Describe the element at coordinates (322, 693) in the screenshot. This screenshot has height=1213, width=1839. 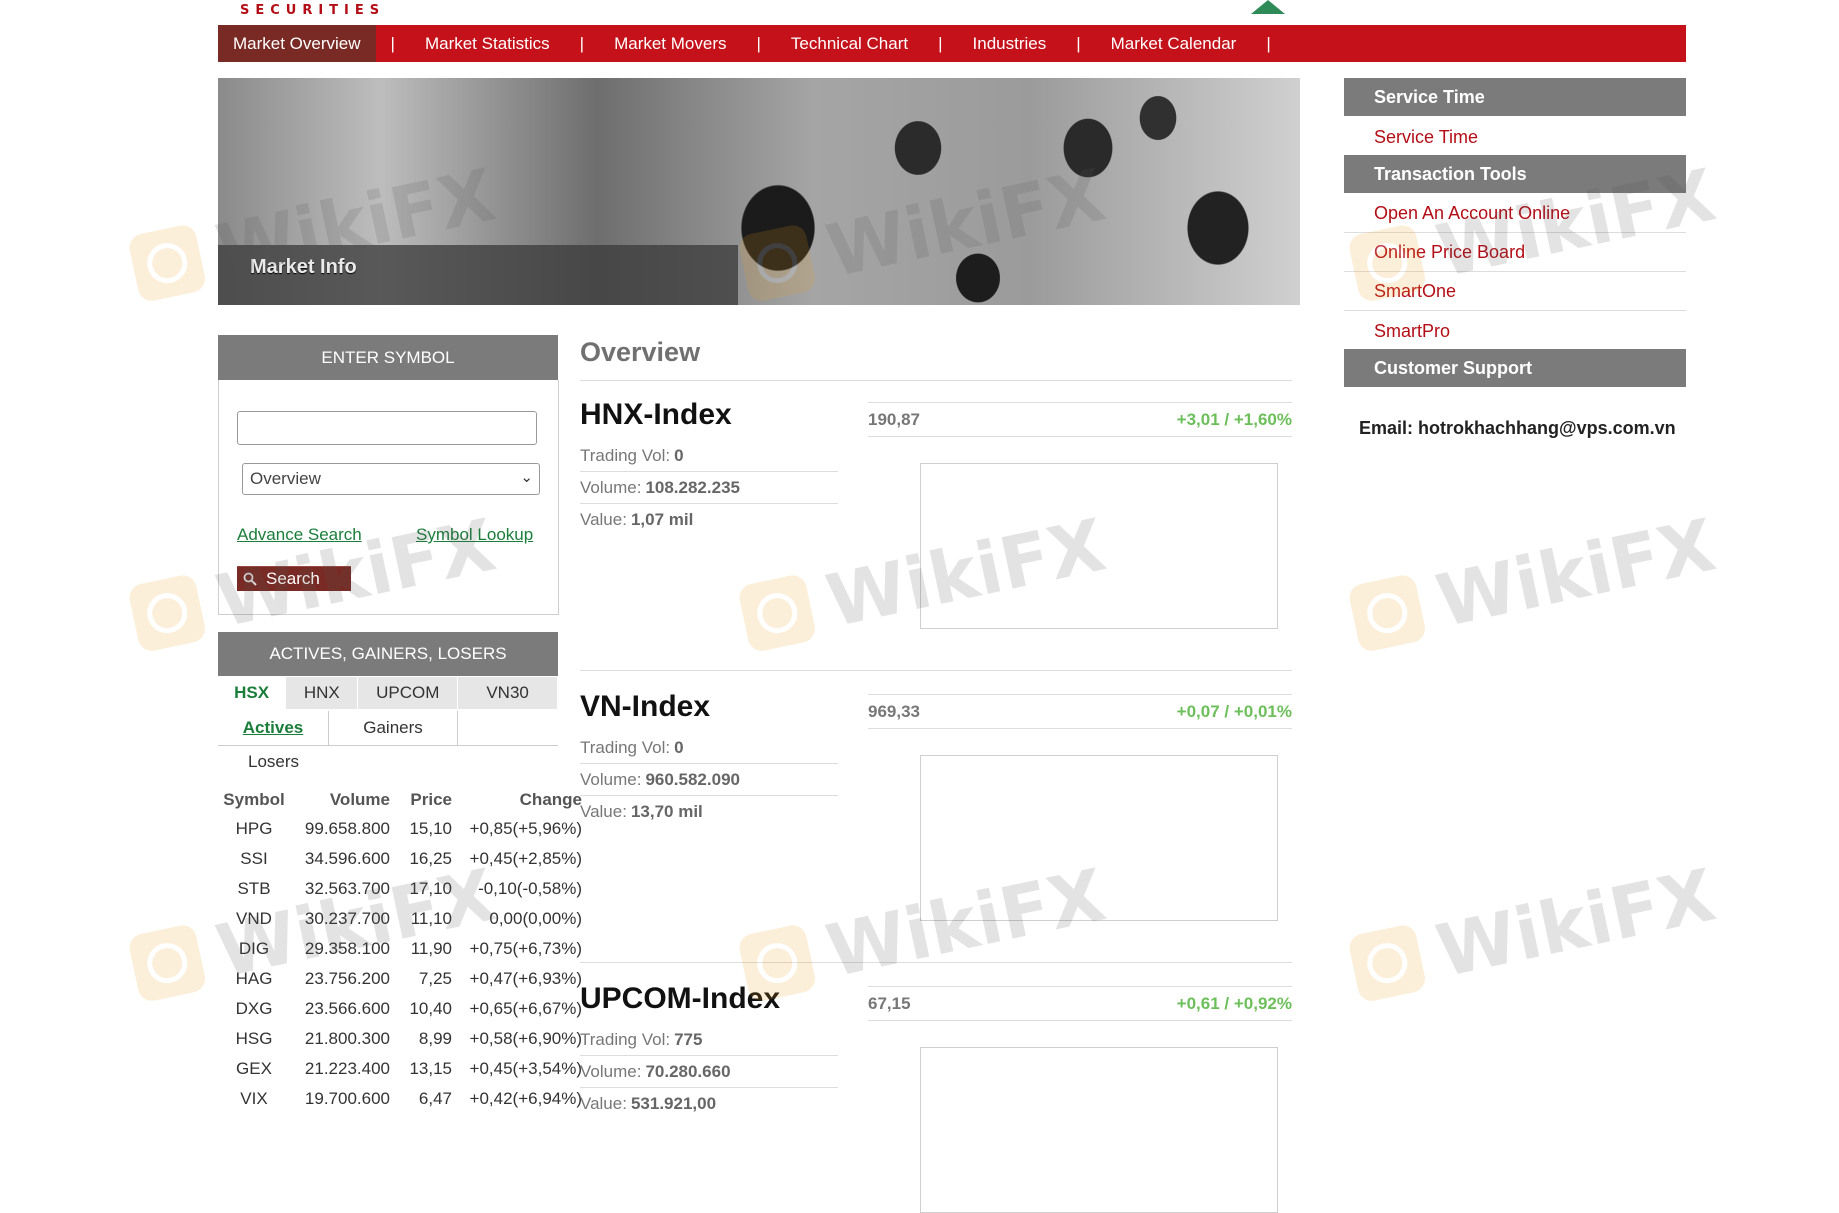
I see `tab-hnx: HNX` at that location.